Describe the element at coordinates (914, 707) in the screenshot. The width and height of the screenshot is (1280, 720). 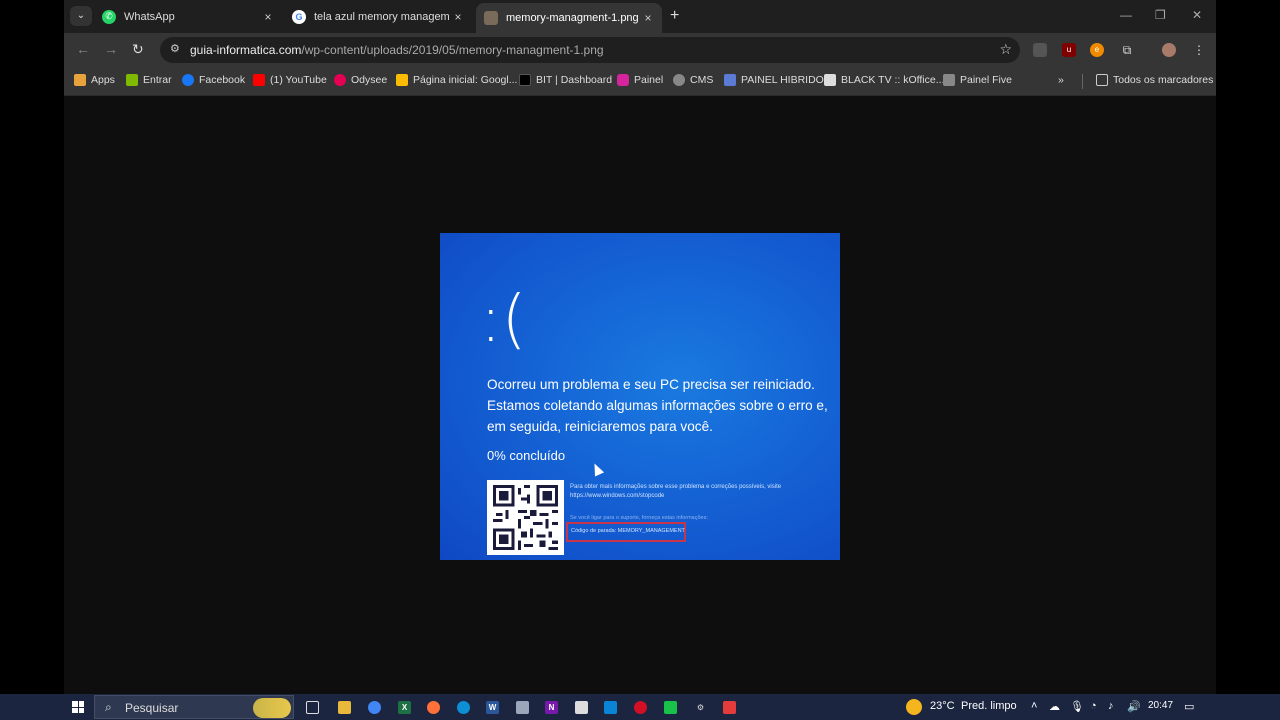
I see `weather-icon` at that location.